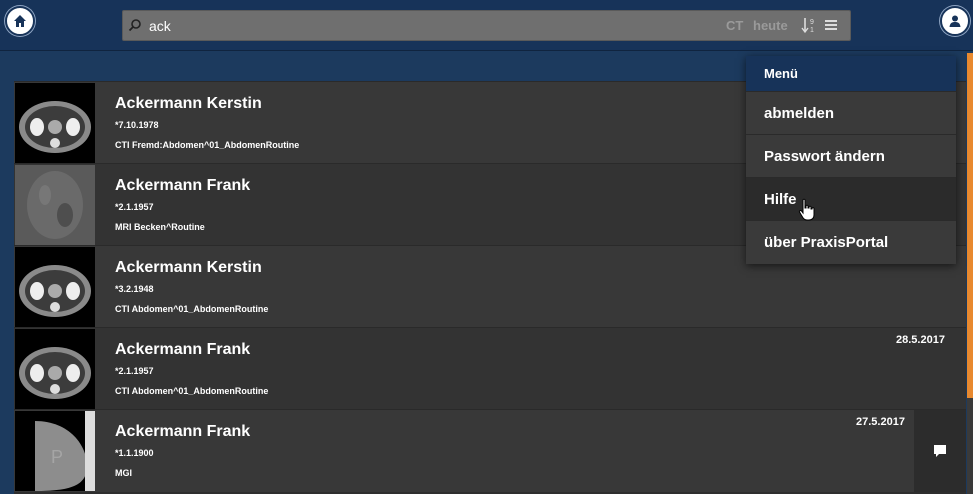 This screenshot has width=973, height=494. I want to click on user-icon, so click(955, 21).